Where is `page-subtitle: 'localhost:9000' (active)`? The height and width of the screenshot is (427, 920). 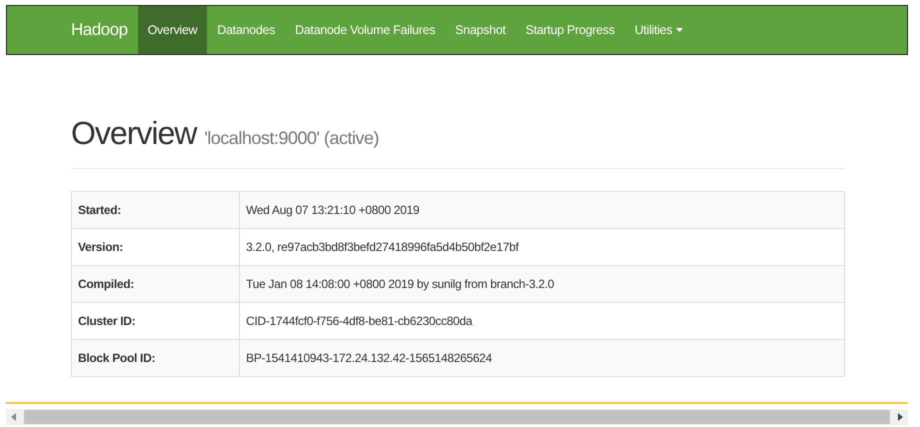 page-subtitle: 'localhost:9000' (active) is located at coordinates (291, 138).